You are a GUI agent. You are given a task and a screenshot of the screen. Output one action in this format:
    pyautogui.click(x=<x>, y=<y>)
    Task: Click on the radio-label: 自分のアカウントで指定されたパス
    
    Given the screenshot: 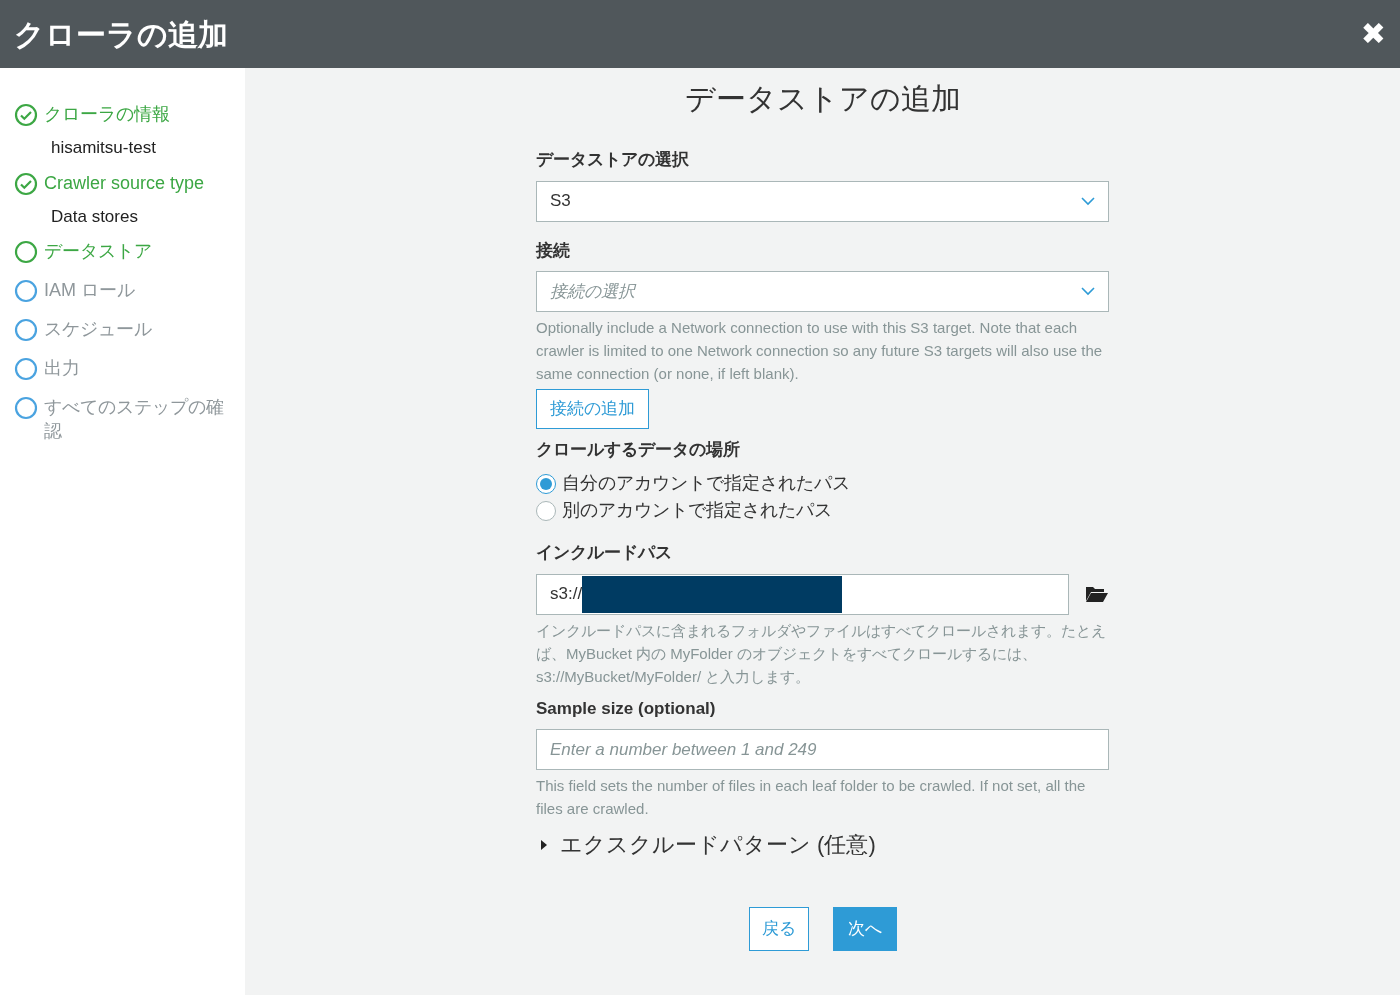 What is the action you would take?
    pyautogui.click(x=706, y=483)
    